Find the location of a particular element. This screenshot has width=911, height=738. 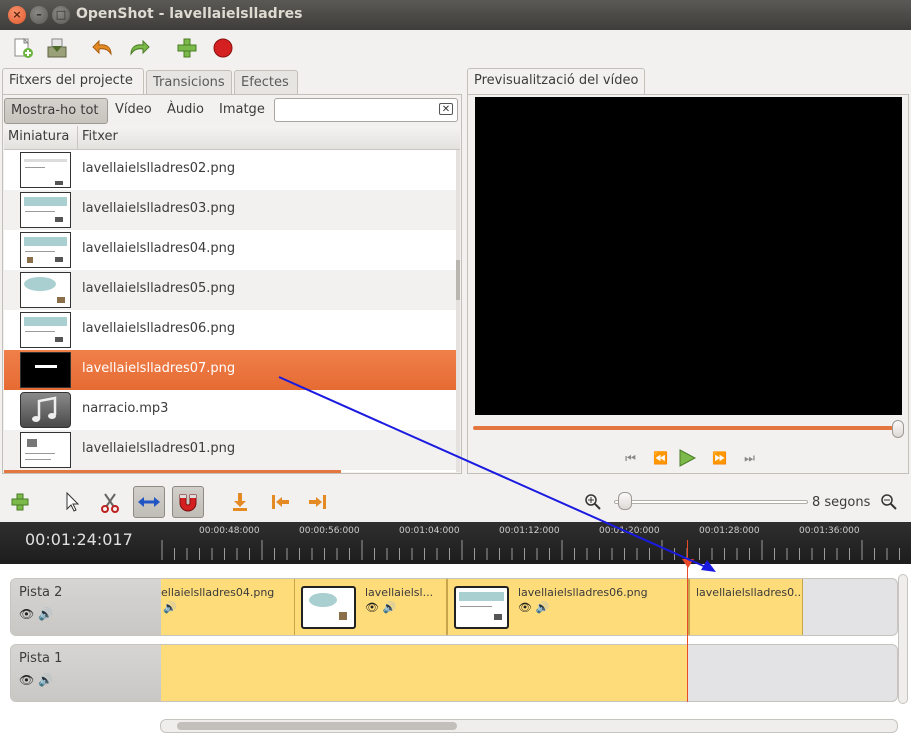

export-video-button is located at coordinates (223, 48).